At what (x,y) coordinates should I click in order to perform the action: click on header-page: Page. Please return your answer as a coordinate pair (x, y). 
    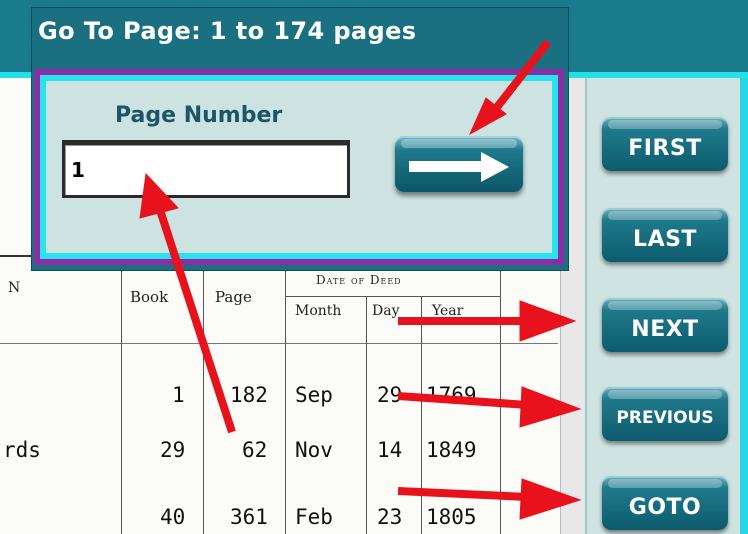
    Looking at the image, I should click on (233, 297).